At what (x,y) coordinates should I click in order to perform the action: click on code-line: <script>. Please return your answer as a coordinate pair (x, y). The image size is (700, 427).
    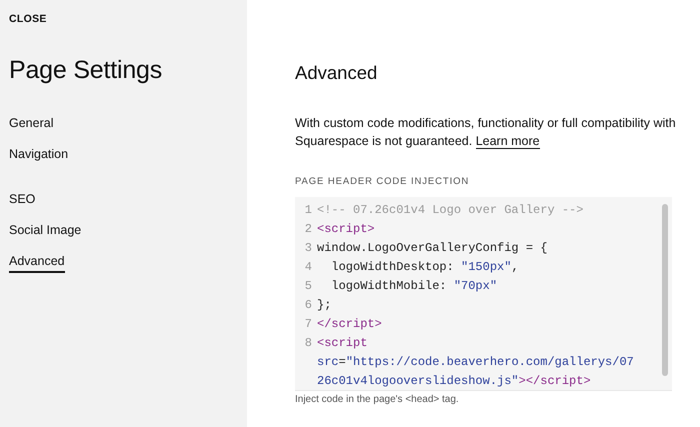
    Looking at the image, I should click on (346, 229).